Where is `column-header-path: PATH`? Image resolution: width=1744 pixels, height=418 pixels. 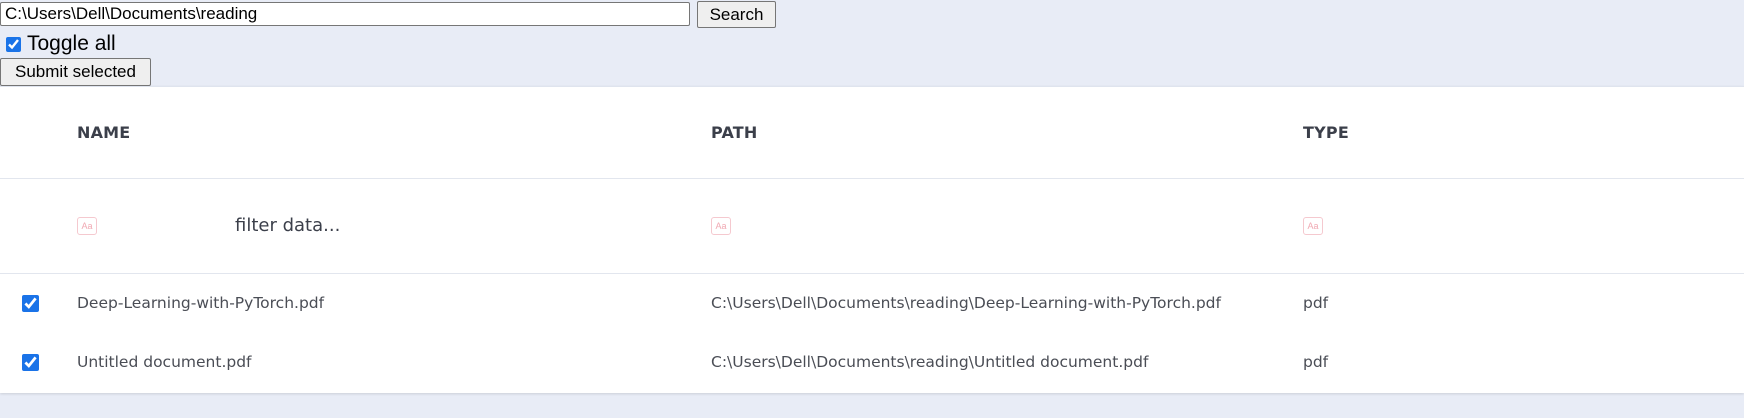
column-header-path: PATH is located at coordinates (734, 132).